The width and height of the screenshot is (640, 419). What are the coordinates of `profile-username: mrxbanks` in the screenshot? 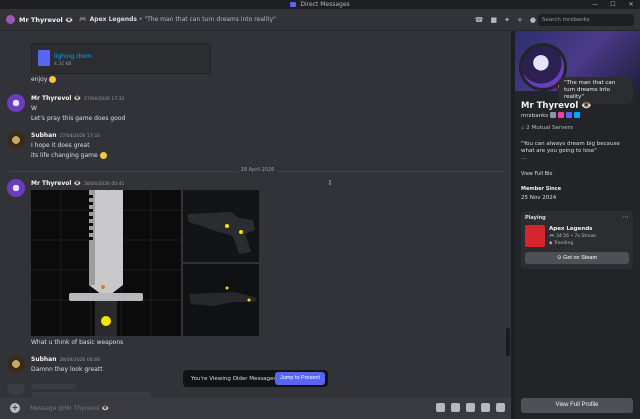 It's located at (534, 116).